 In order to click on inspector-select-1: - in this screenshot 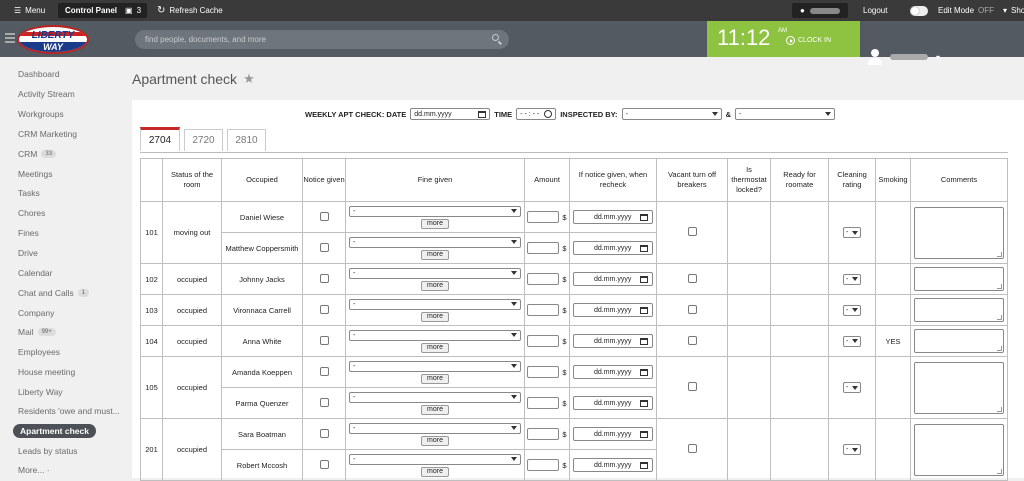, I will do `click(671, 114)`.